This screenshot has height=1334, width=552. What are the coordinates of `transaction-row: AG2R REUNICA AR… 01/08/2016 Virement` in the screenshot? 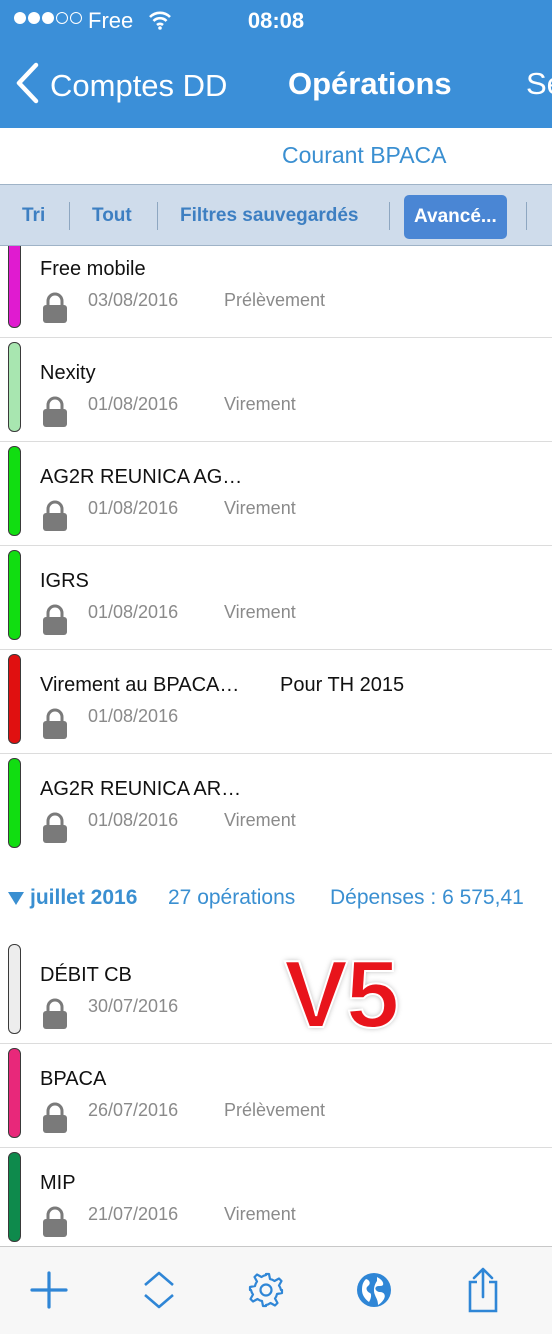 It's located at (276, 806).